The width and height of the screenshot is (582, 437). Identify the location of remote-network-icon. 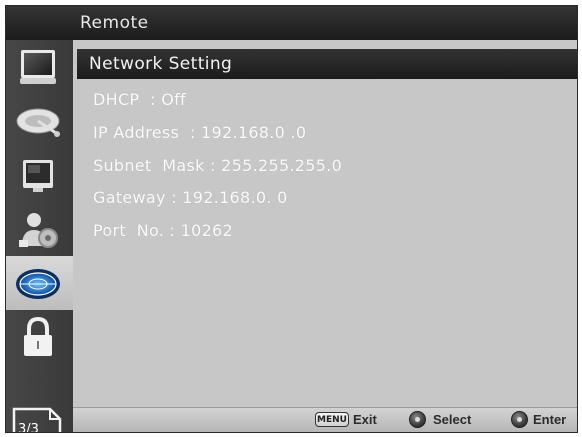
(38, 284).